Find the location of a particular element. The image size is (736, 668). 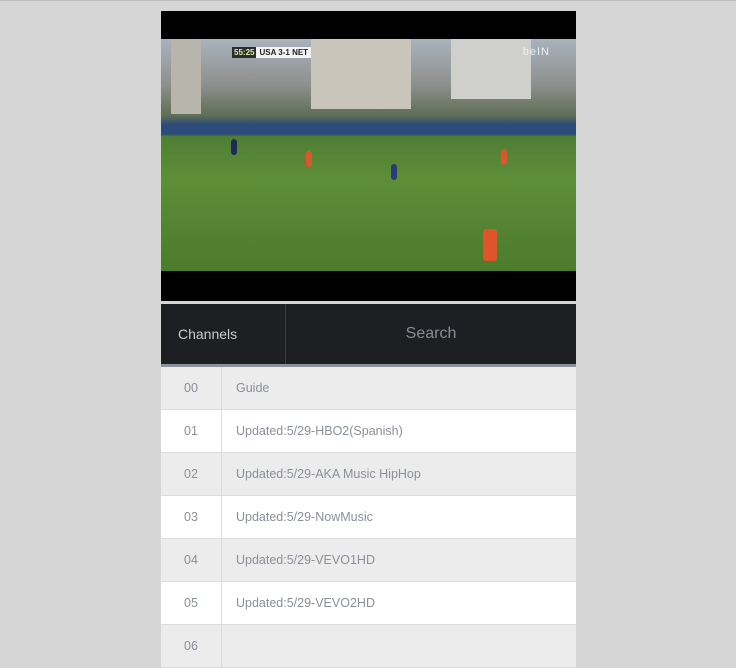

channel-number: 02 is located at coordinates (191, 474).